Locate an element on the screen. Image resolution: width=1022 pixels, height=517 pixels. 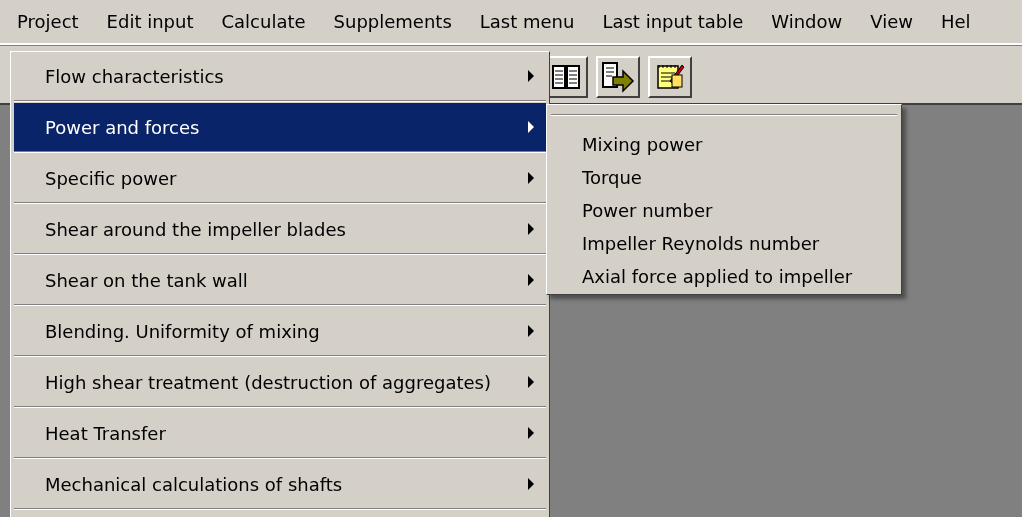
menu-bar-item: View is located at coordinates (891, 21).